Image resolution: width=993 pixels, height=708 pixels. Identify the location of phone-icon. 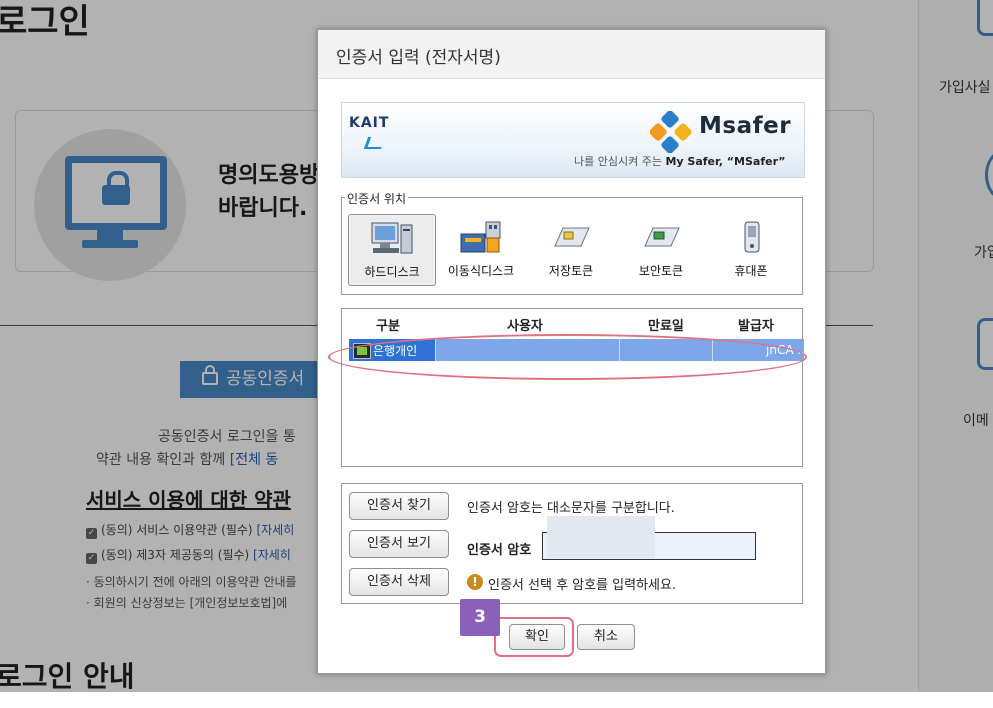
(752, 237).